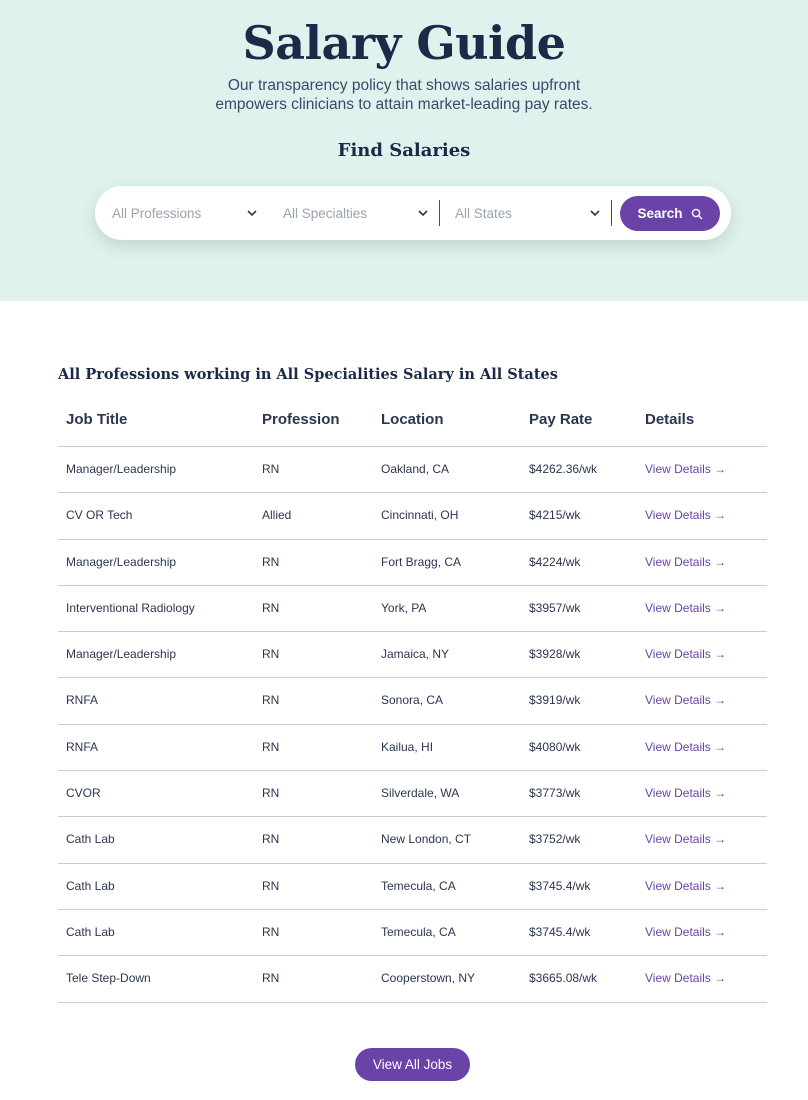 The height and width of the screenshot is (1100, 808). Describe the element at coordinates (555, 515) in the screenshot. I see `pay-rate-cell: $4215/wk` at that location.